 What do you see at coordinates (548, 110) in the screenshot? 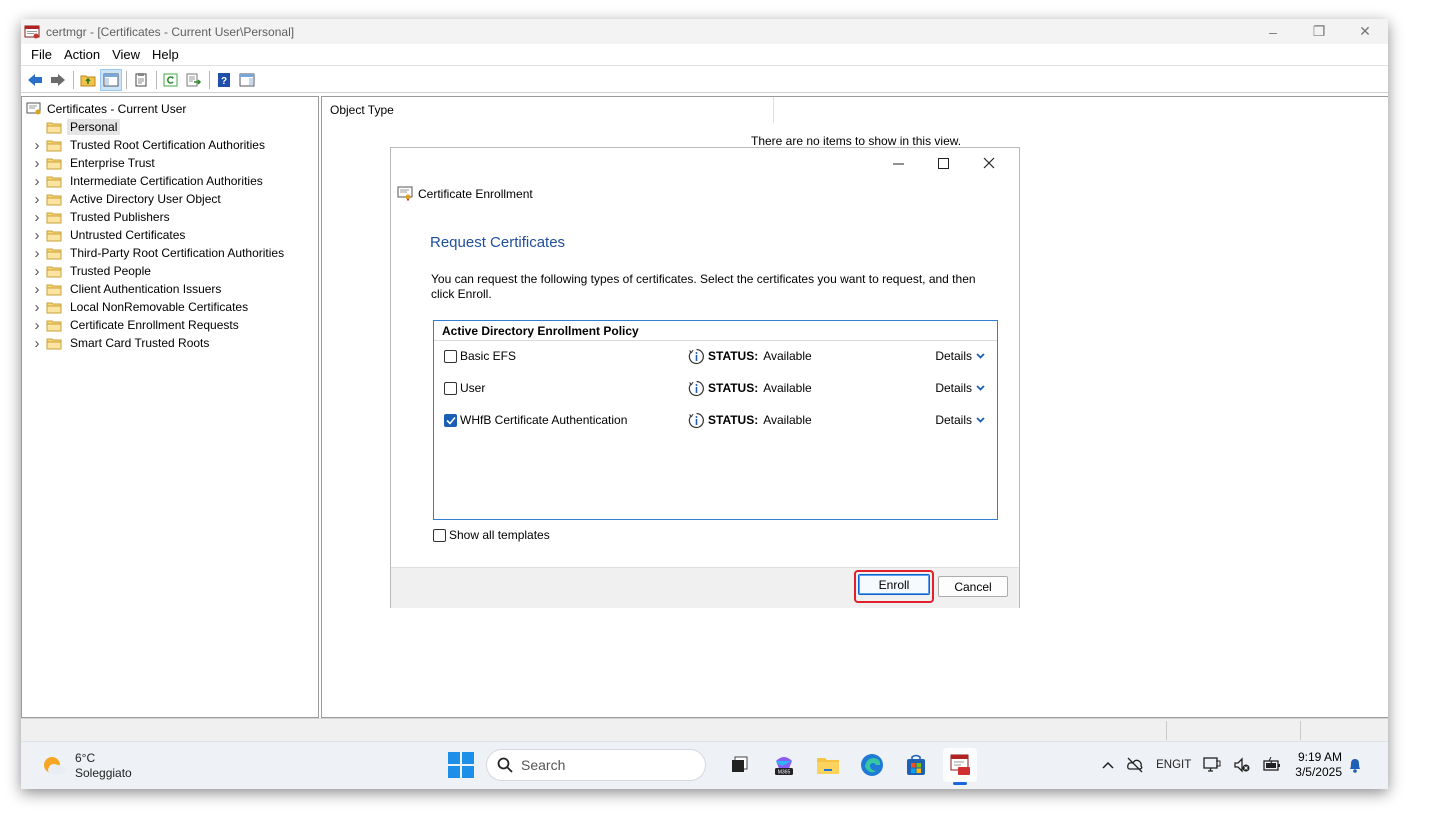
I see `column-header-object-type: Object Type` at bounding box center [548, 110].